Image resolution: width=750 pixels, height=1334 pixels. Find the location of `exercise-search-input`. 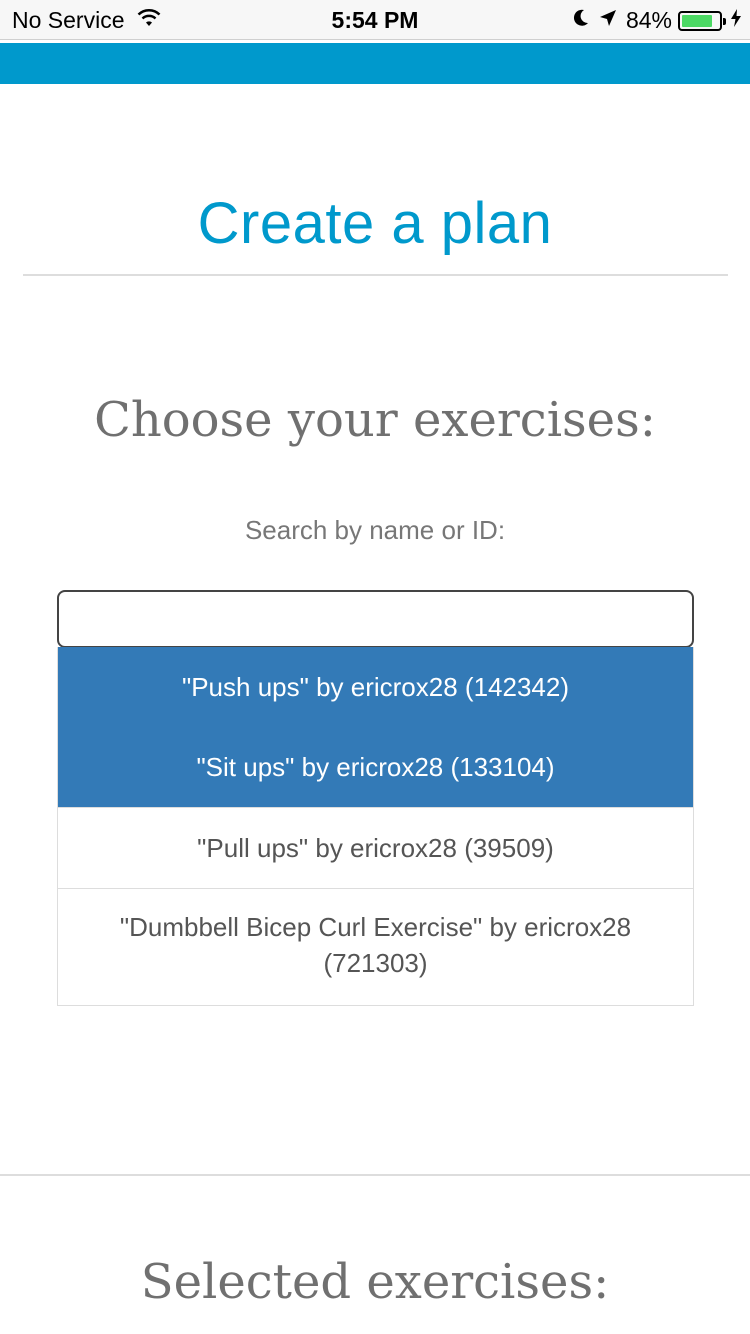

exercise-search-input is located at coordinates (375, 619).